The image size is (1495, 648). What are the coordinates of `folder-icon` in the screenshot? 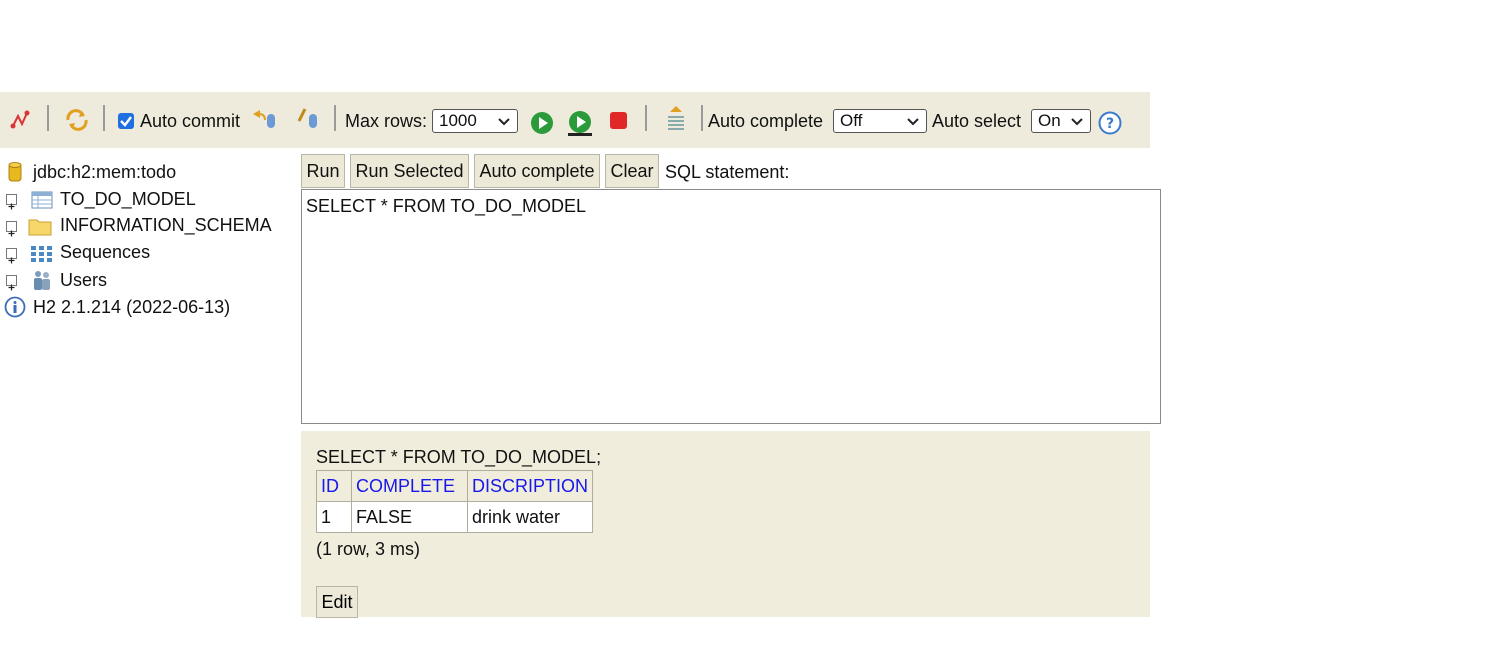 It's located at (40, 227).